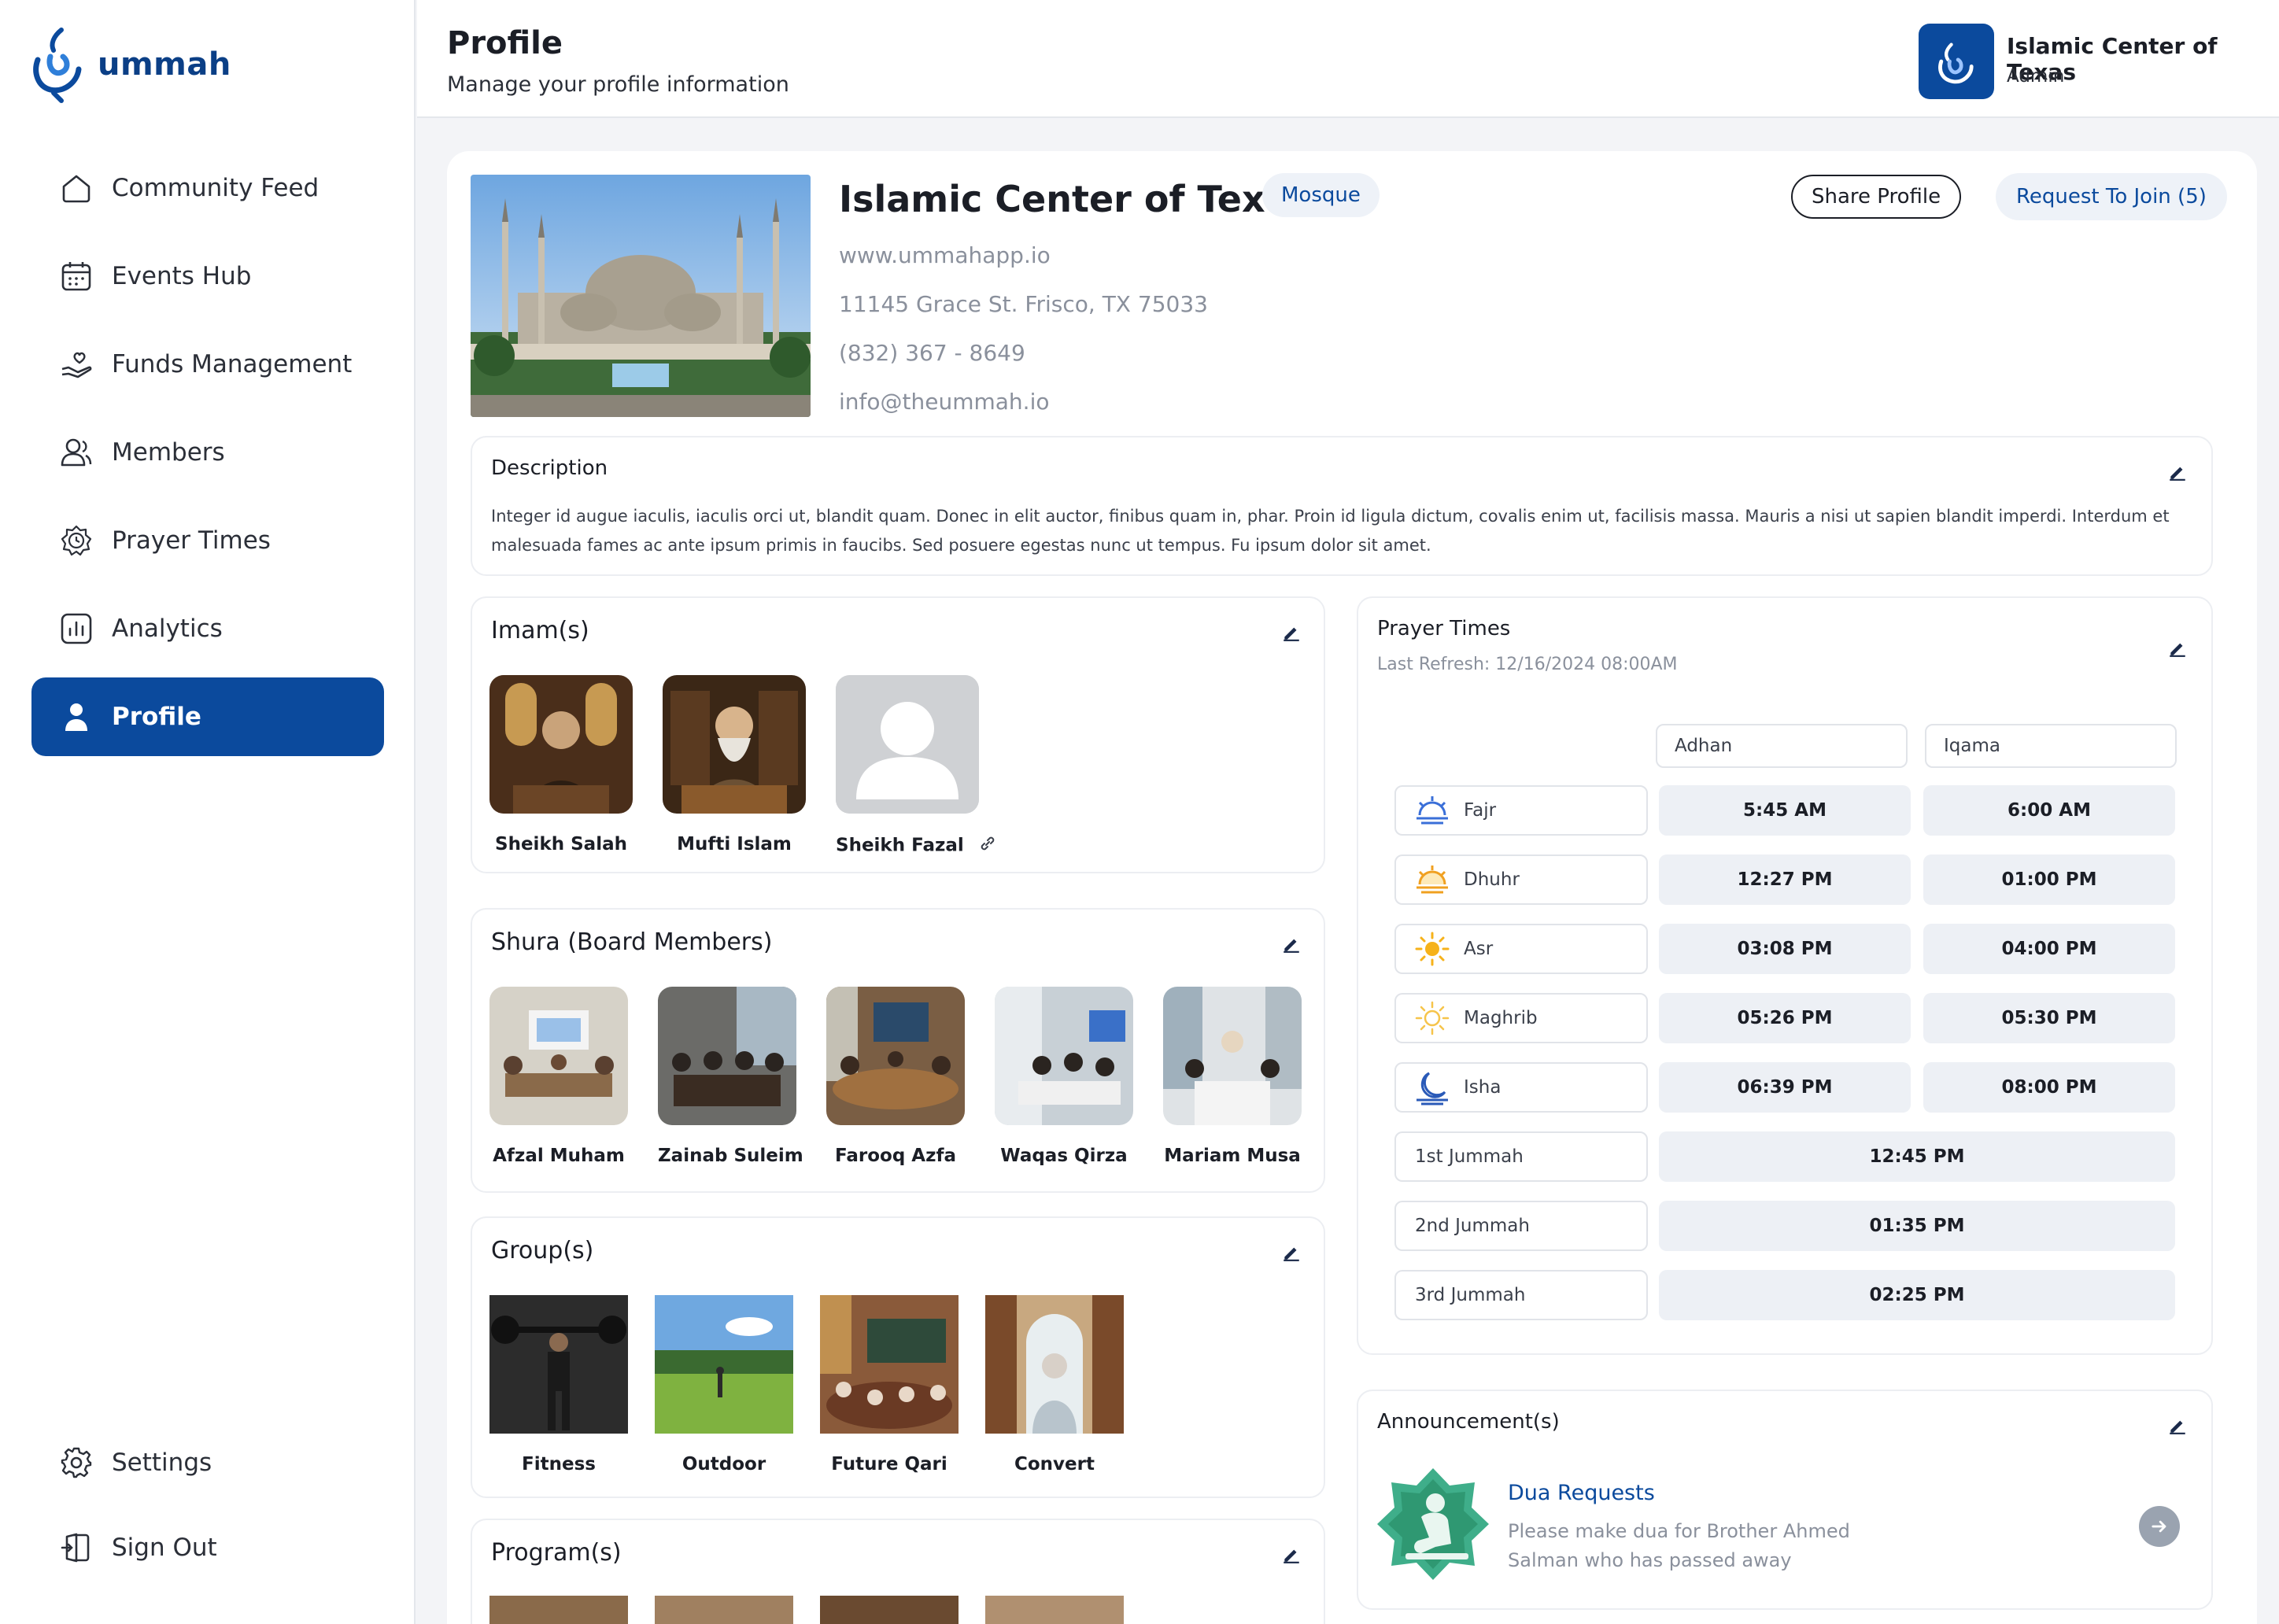 This screenshot has width=2279, height=1624. I want to click on prayer-name-maghrib: Maghrib, so click(1521, 1018).